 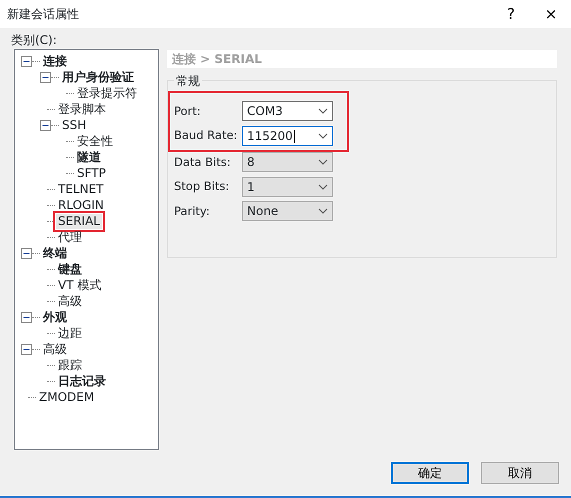 What do you see at coordinates (202, 187) in the screenshot?
I see `field-label: Stop Bits:` at bounding box center [202, 187].